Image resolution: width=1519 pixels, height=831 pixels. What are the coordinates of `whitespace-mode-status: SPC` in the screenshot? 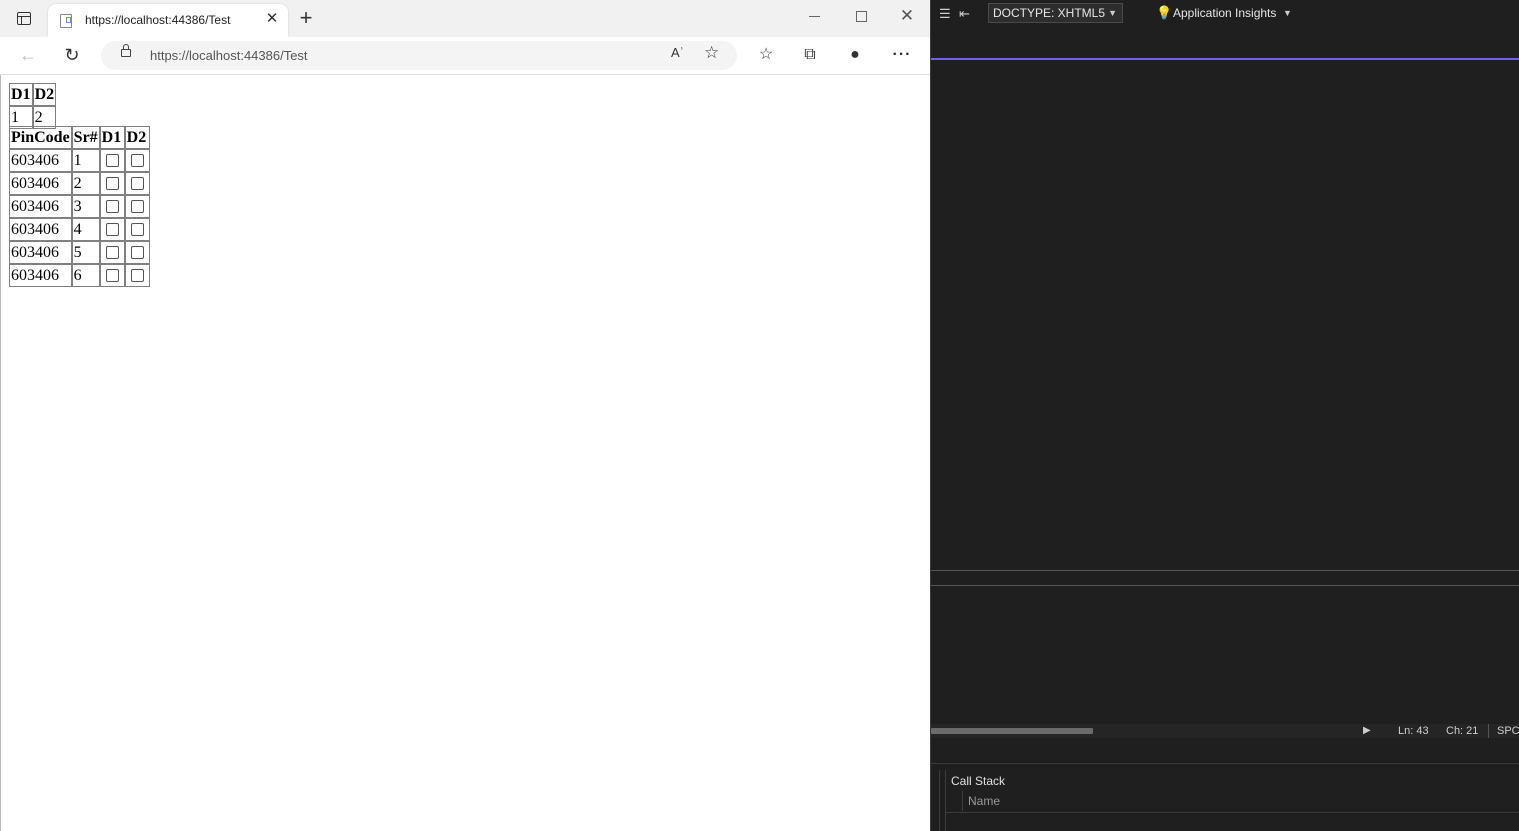 It's located at (1508, 731).